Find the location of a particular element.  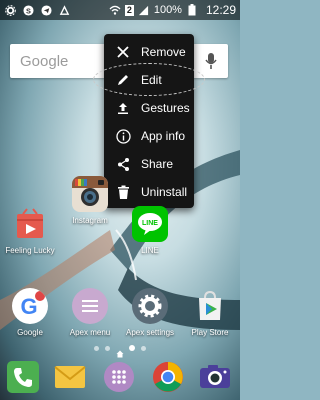

menu-item-gestures: Gestures is located at coordinates (149, 108).